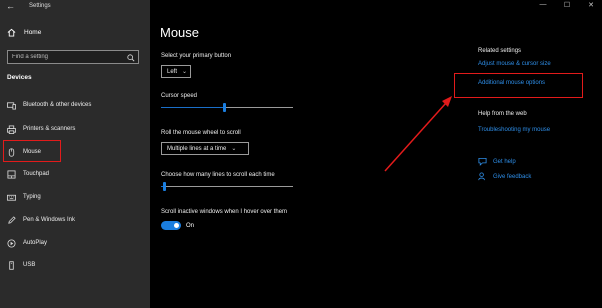  What do you see at coordinates (11, 220) in the screenshot?
I see `pen-icon` at bounding box center [11, 220].